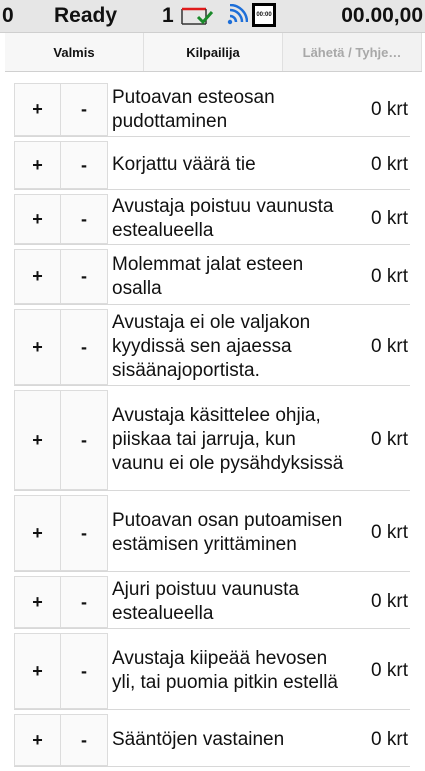 The image size is (425, 771). What do you see at coordinates (193, 109) in the screenshot?
I see `penalty-label: Putoavan esteosan pudottaminen` at bounding box center [193, 109].